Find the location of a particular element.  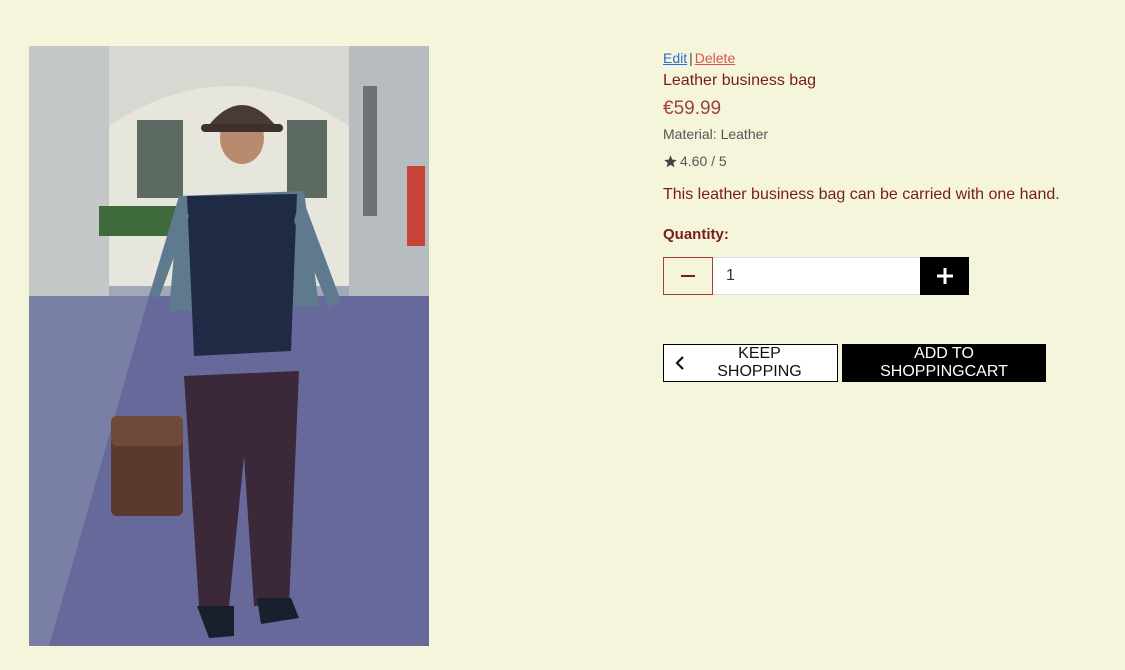

keep-shopping-button: KEEP SHOPPING is located at coordinates (750, 363).